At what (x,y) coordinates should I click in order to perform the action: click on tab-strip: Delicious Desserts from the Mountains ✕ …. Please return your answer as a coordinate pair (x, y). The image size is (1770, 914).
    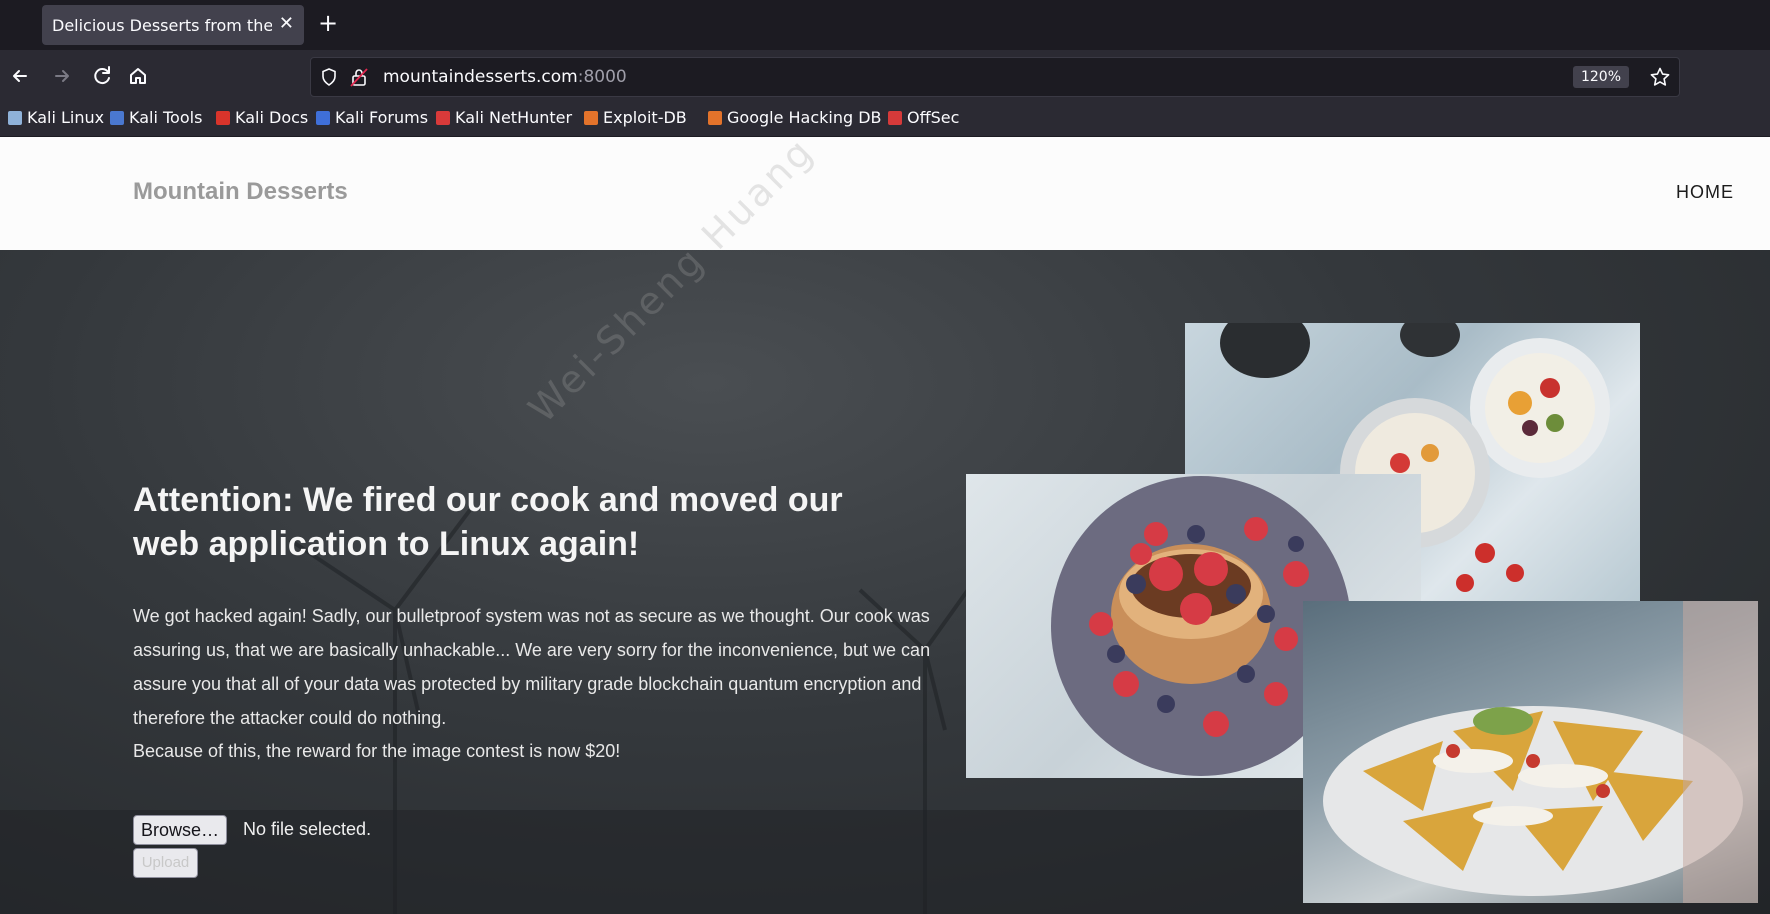
    Looking at the image, I should click on (885, 25).